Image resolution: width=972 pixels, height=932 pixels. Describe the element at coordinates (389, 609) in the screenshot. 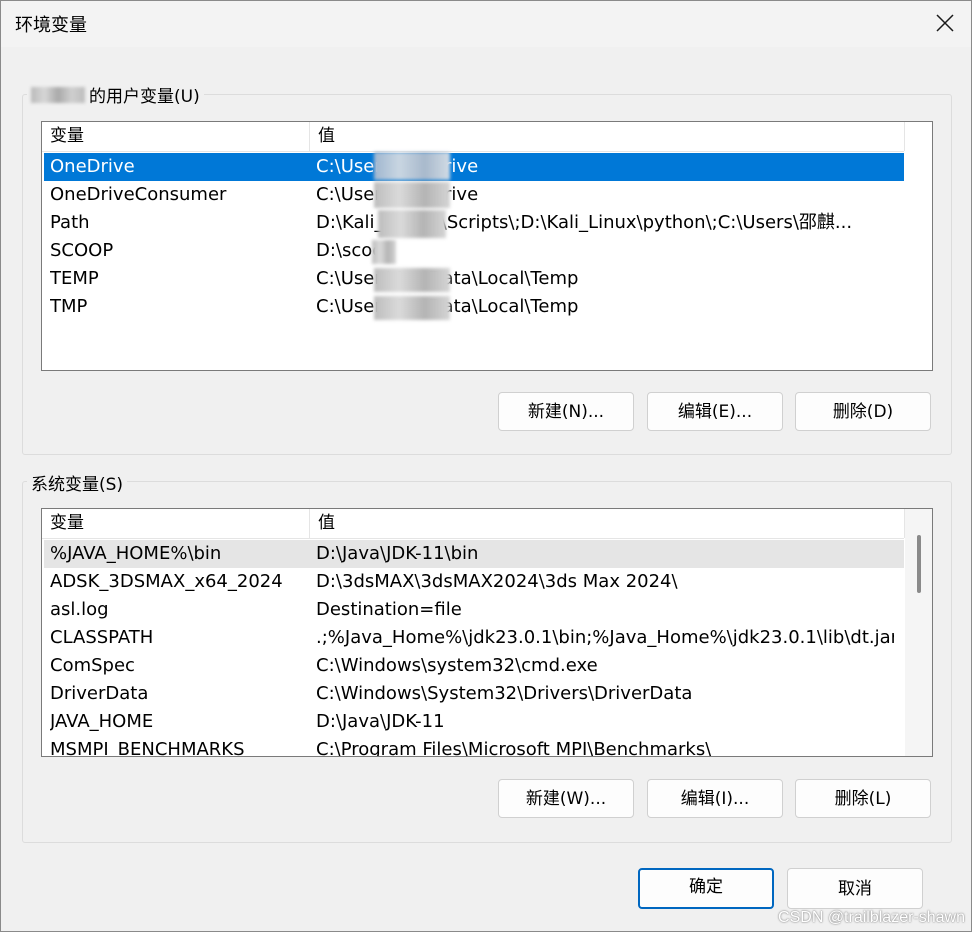

I see `variable-value: Destination=file` at that location.